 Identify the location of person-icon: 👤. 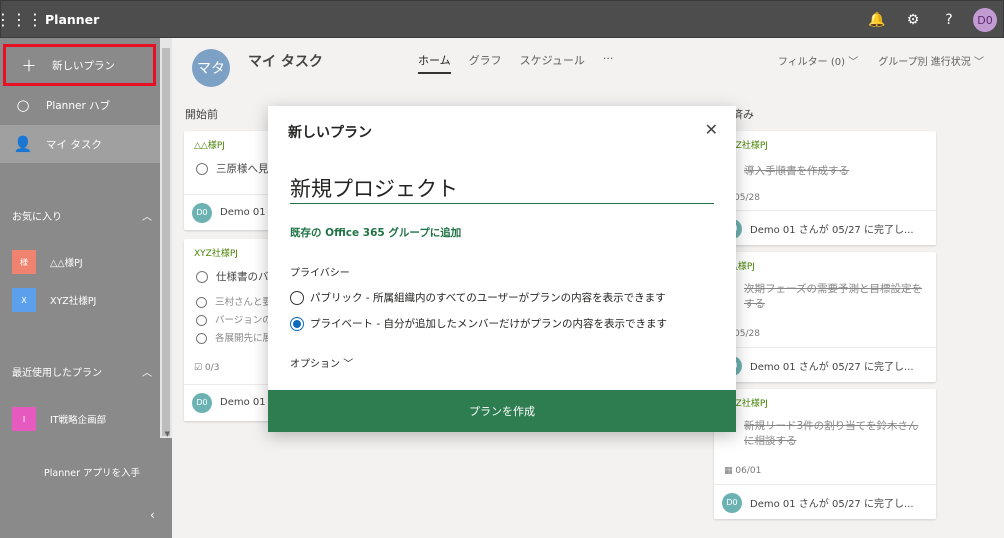
(23, 144).